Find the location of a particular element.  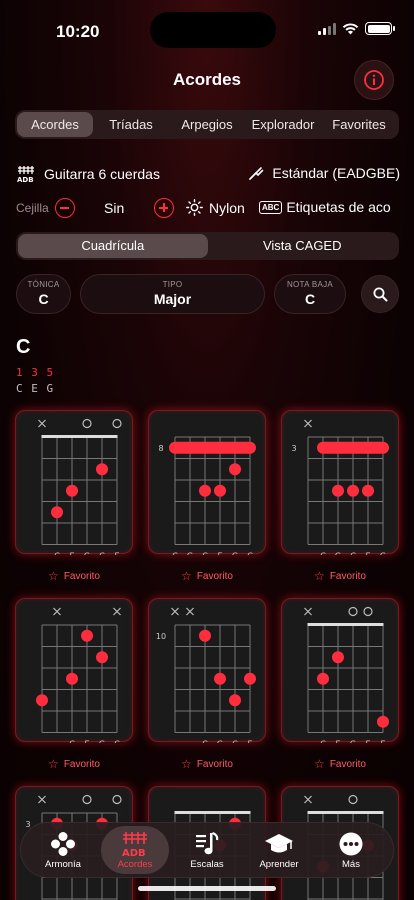

search-button is located at coordinates (380, 294).